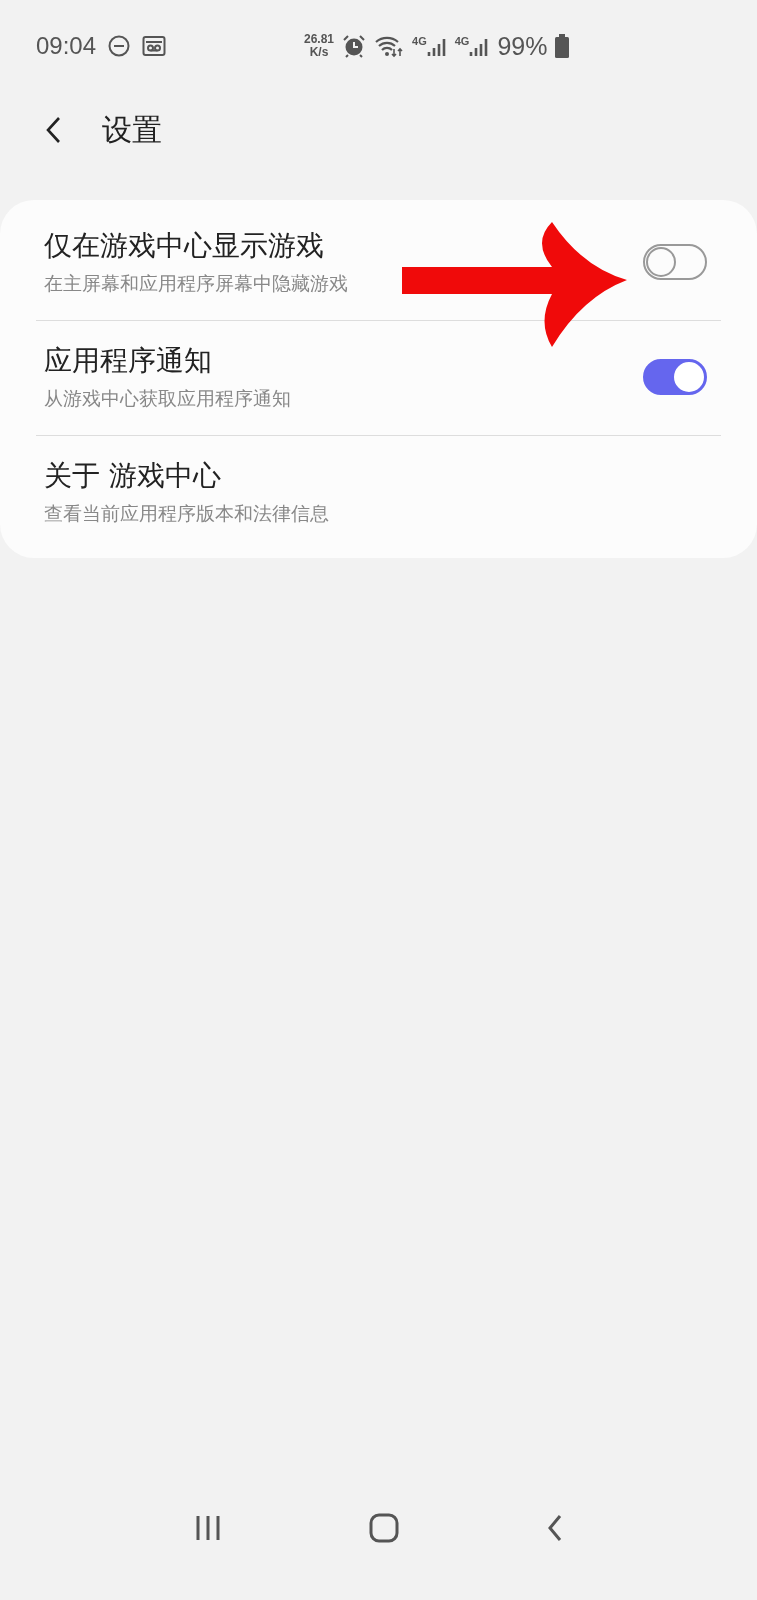 The image size is (757, 1600). Describe the element at coordinates (383, 1528) in the screenshot. I see `home-icon` at that location.